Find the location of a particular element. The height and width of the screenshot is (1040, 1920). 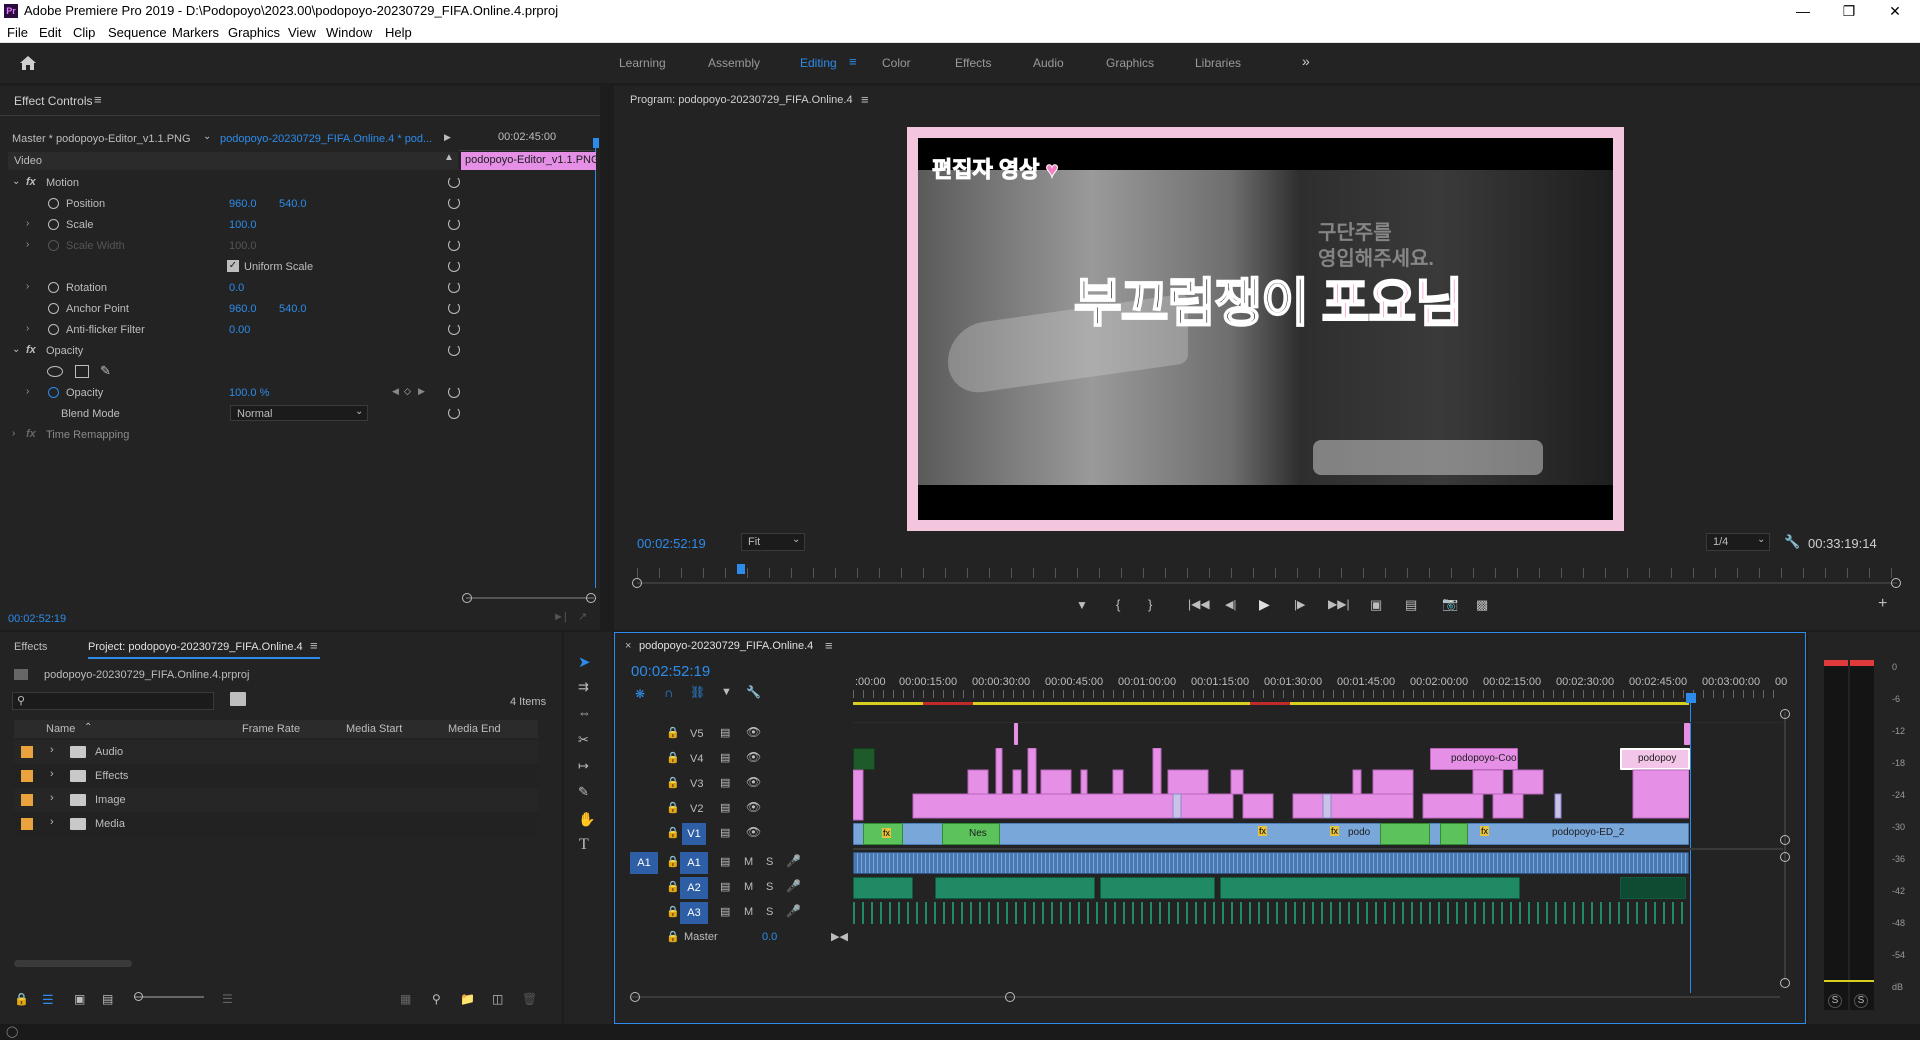

menu-markers: Markers is located at coordinates (195, 32).